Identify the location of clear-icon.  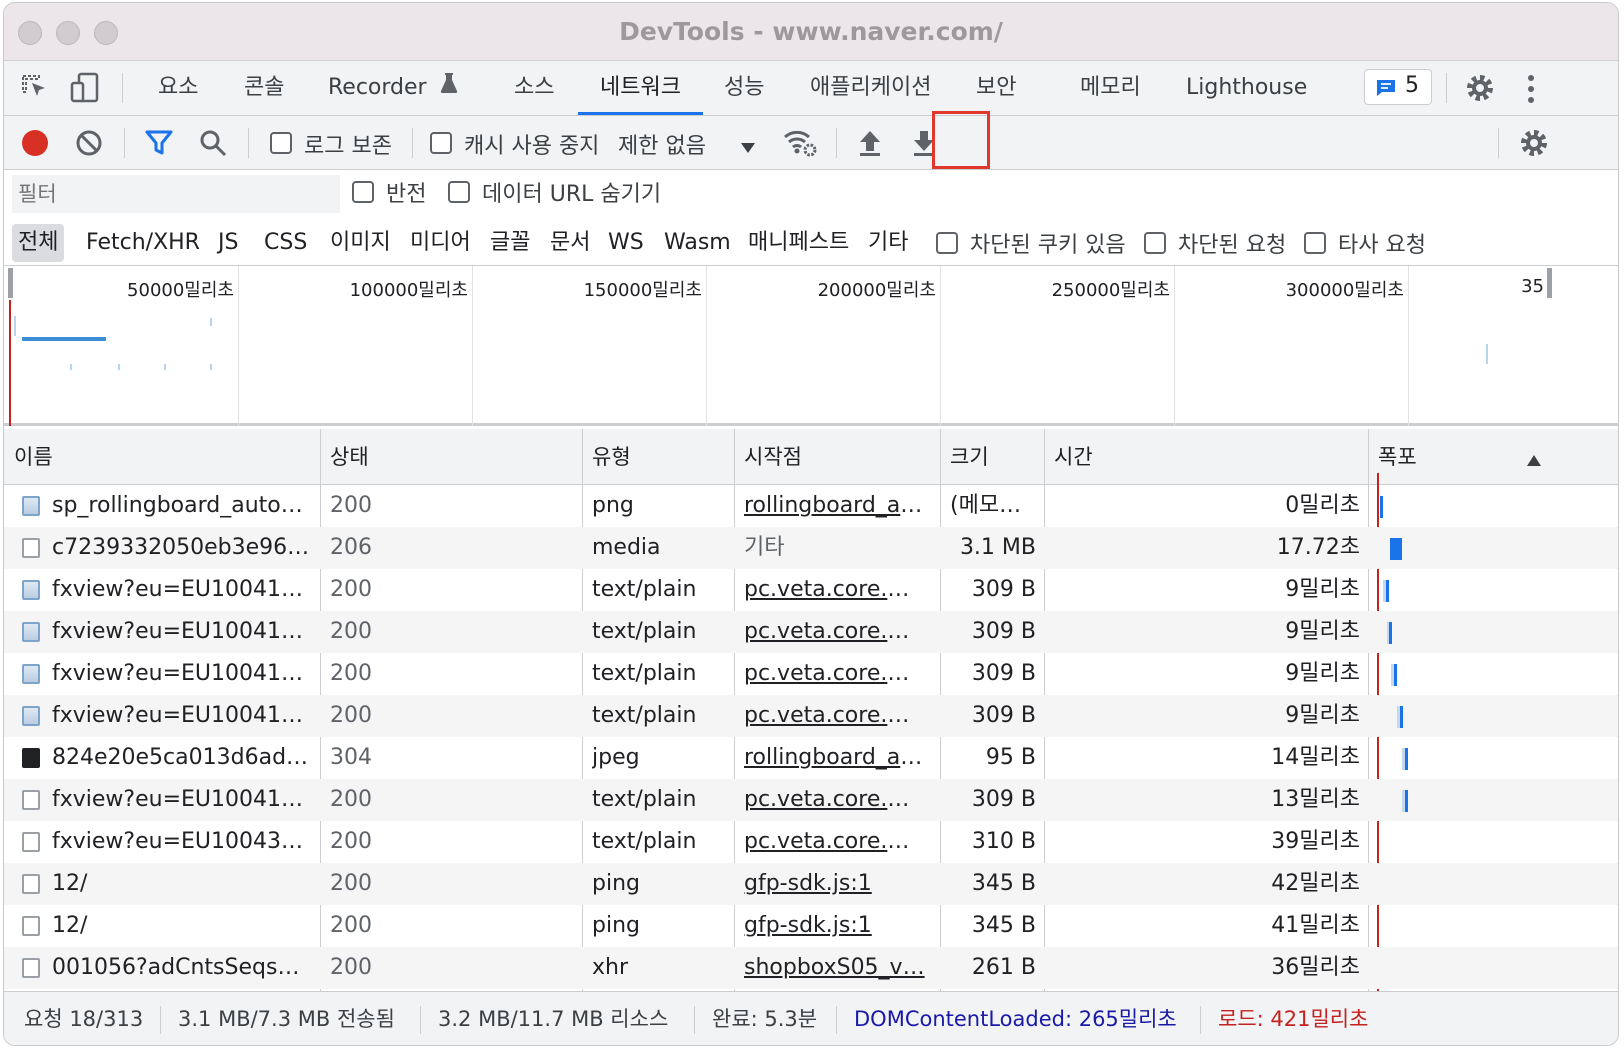
(89, 145).